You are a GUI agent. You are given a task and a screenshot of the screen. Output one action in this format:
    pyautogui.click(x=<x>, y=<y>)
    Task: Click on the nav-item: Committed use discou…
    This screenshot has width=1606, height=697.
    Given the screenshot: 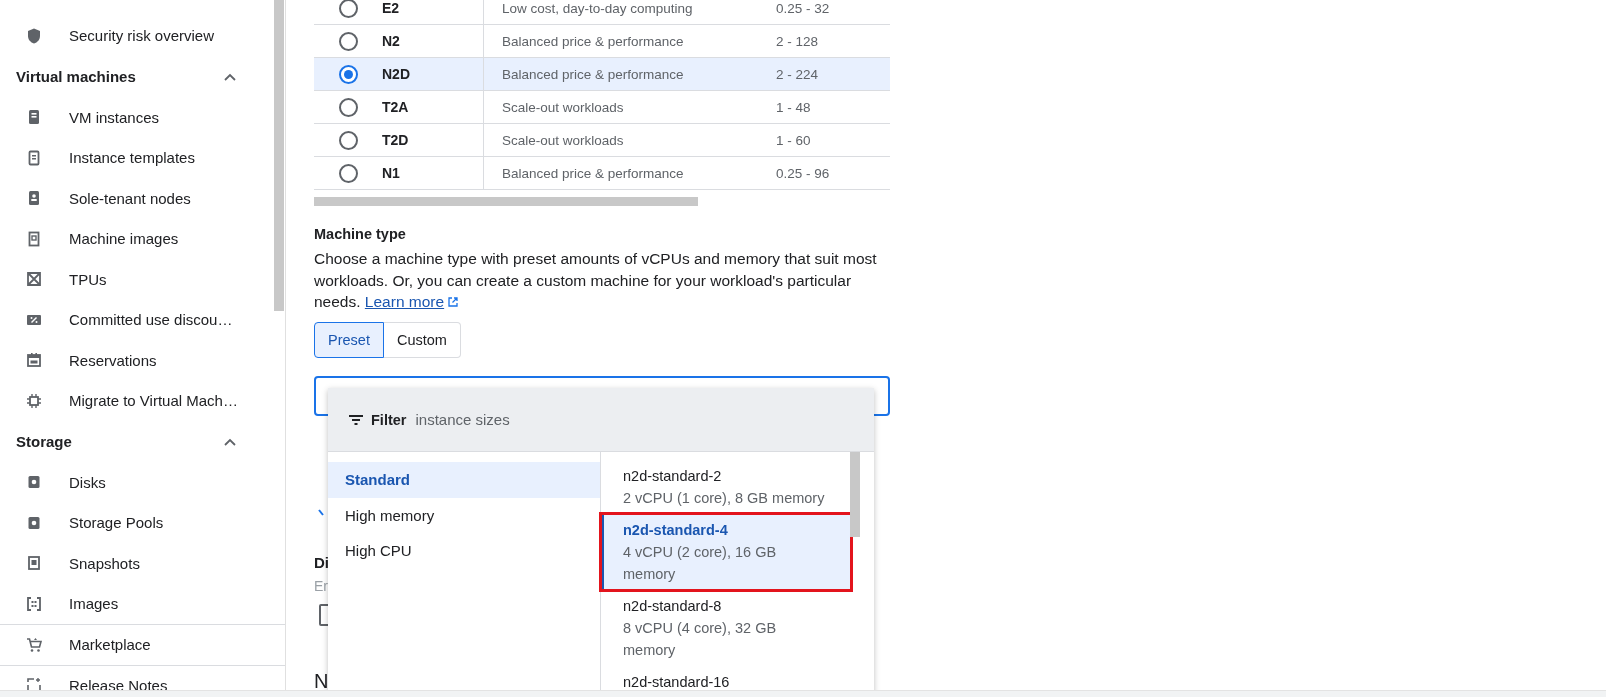 What is the action you would take?
    pyautogui.click(x=151, y=320)
    